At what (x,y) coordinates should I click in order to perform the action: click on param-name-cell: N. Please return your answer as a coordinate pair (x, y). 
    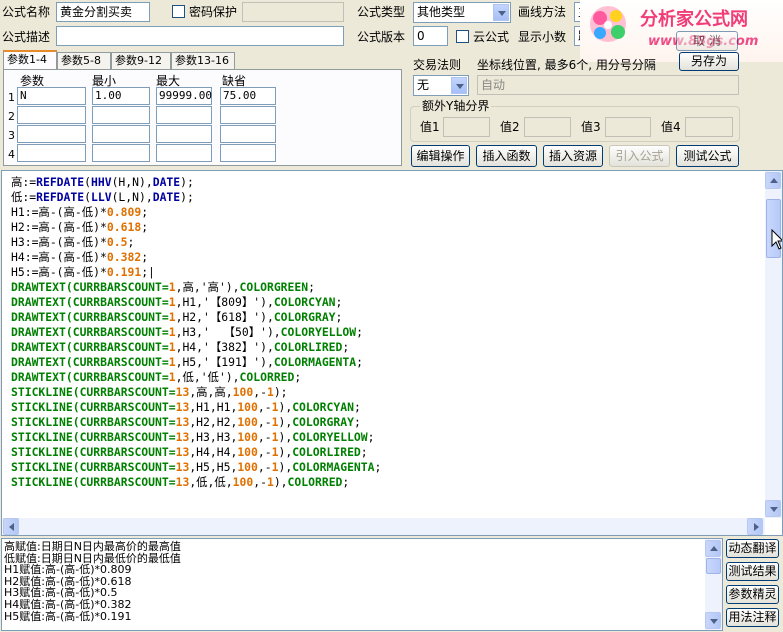
    Looking at the image, I should click on (51, 96).